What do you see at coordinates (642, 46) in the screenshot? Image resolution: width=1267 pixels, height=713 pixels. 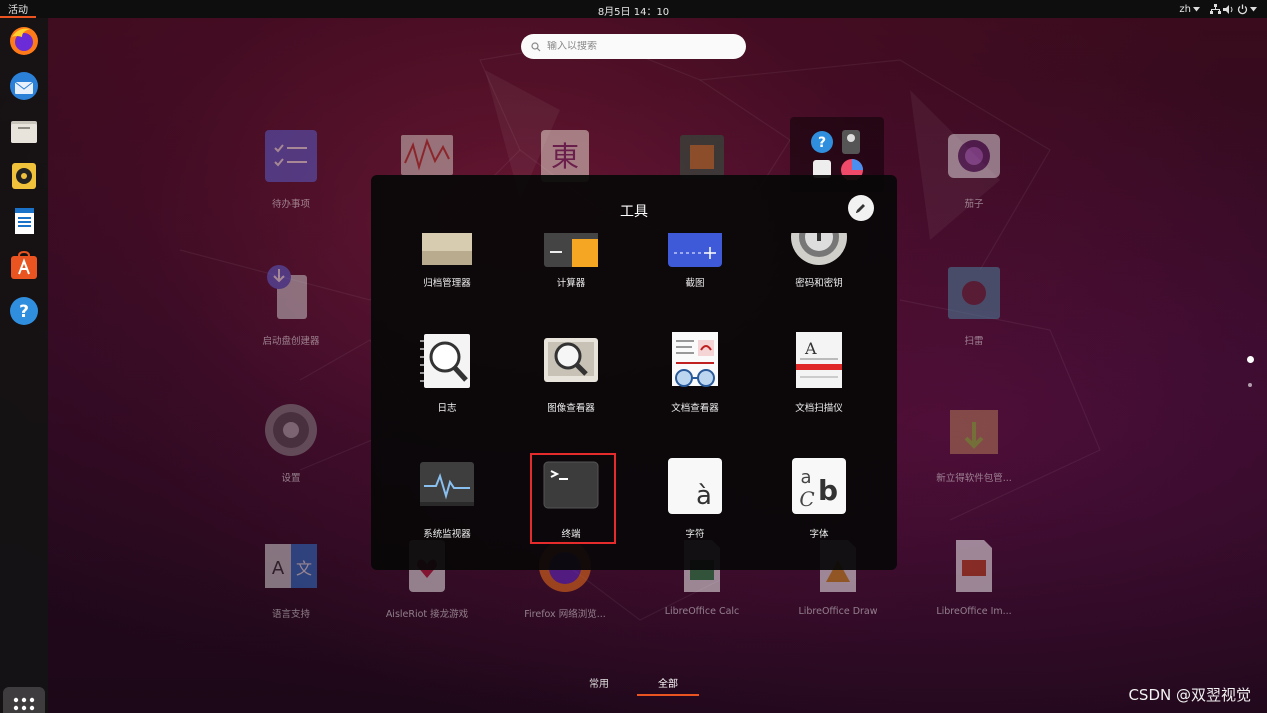 I see `search-input` at bounding box center [642, 46].